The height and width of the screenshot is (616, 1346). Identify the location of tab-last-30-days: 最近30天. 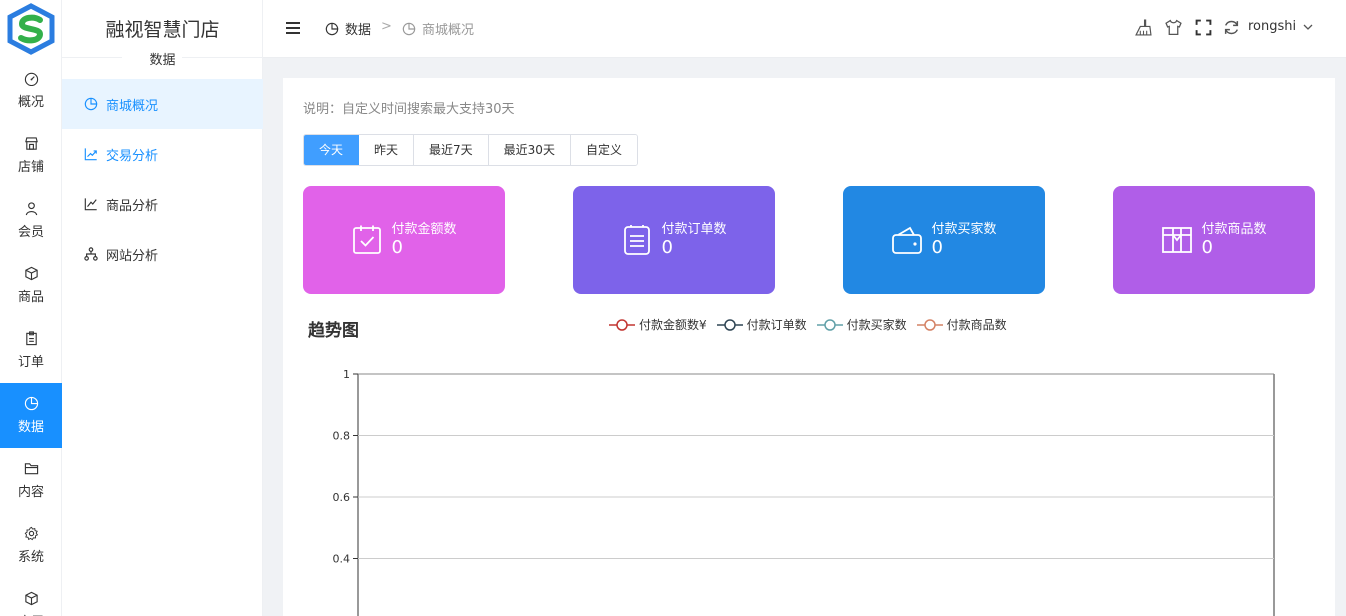
(529, 150).